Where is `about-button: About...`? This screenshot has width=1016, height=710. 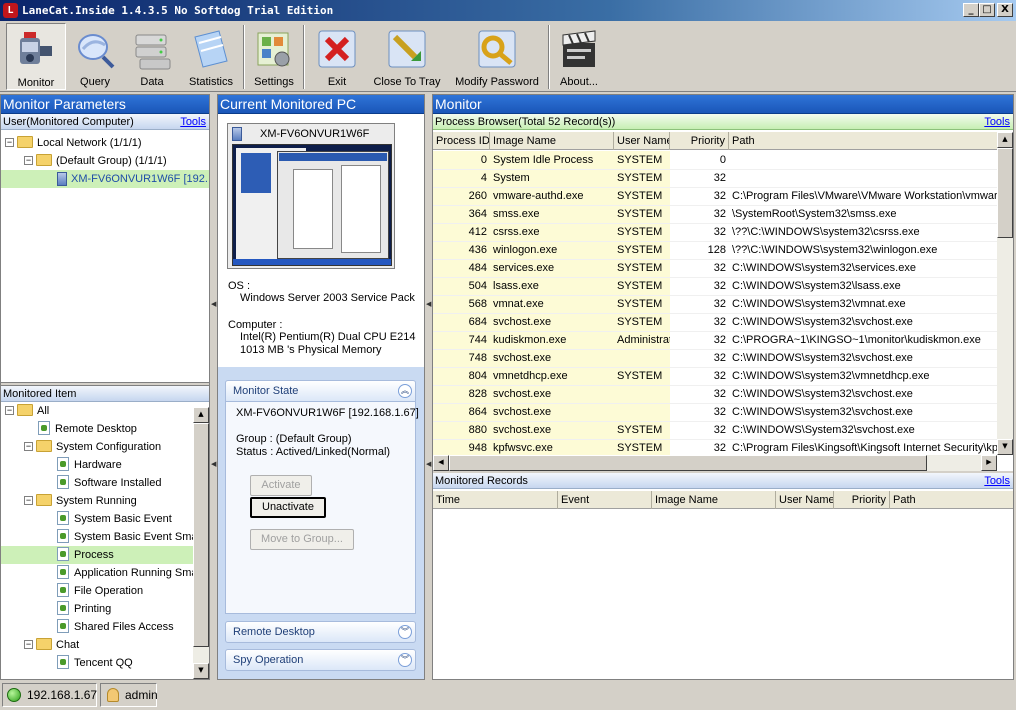 about-button: About... is located at coordinates (579, 56).